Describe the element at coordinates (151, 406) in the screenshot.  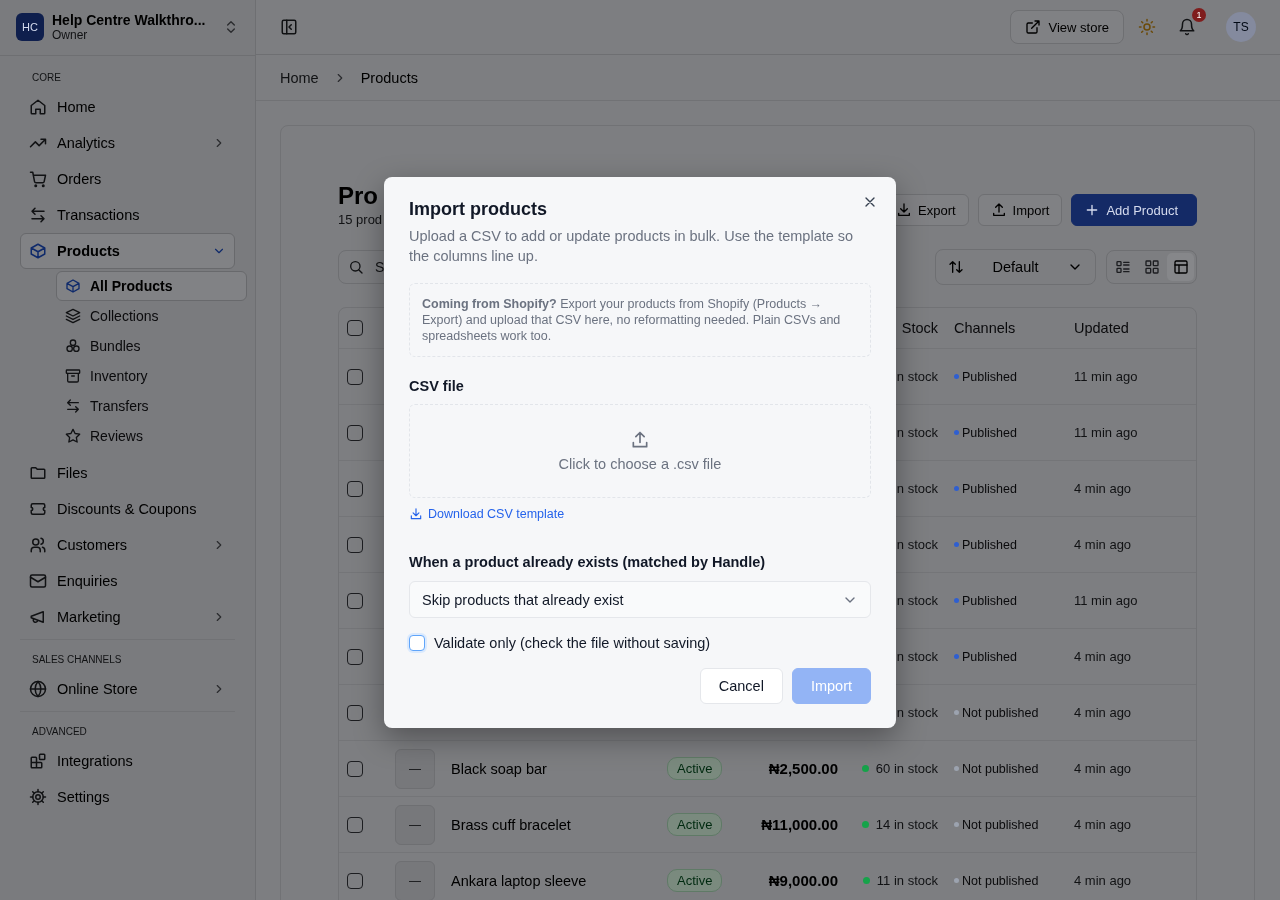
I see `nav-subitem: Transfers` at that location.